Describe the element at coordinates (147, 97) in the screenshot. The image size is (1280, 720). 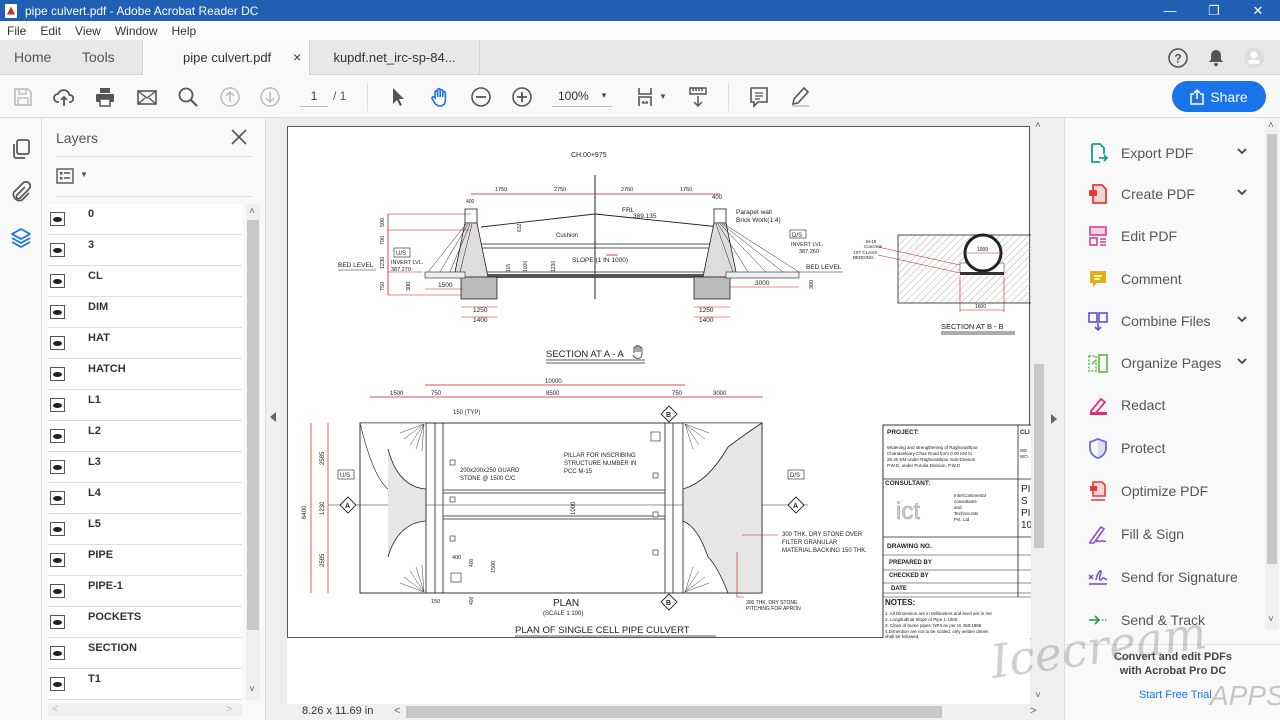
I see `email-button` at that location.